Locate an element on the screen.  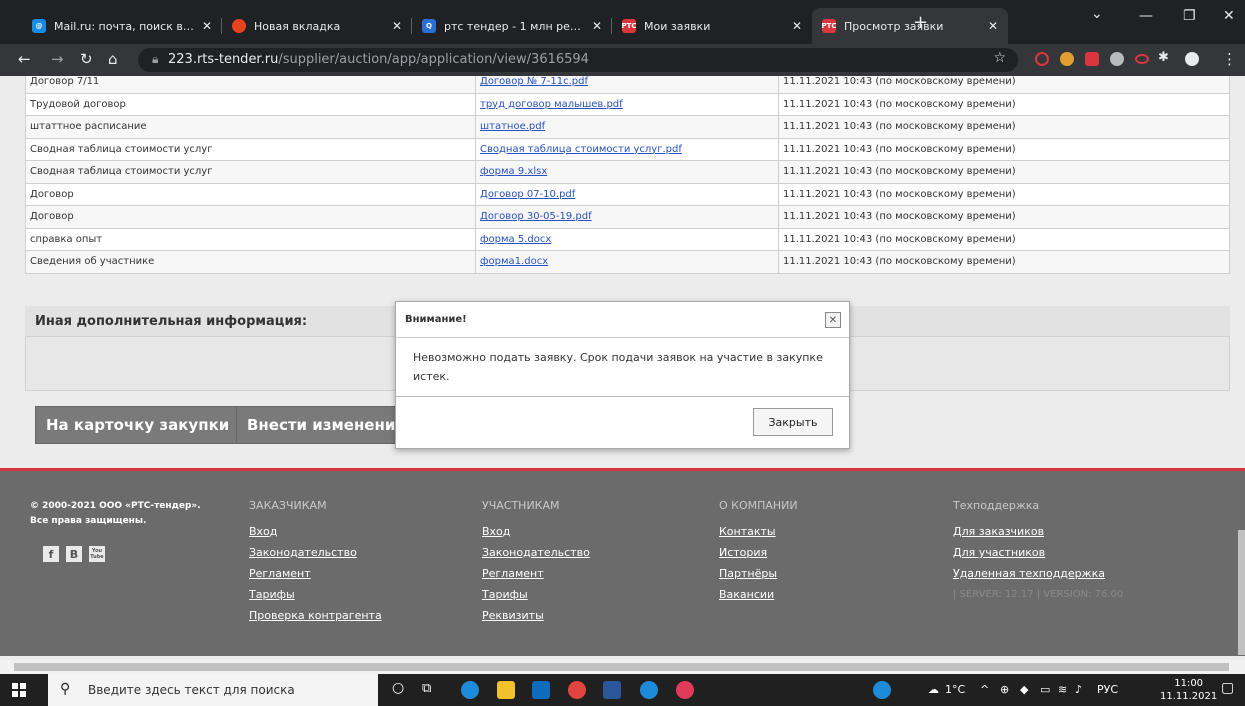
document-file-link: Договор № 7-11с.pdf is located at coordinates (627, 85).